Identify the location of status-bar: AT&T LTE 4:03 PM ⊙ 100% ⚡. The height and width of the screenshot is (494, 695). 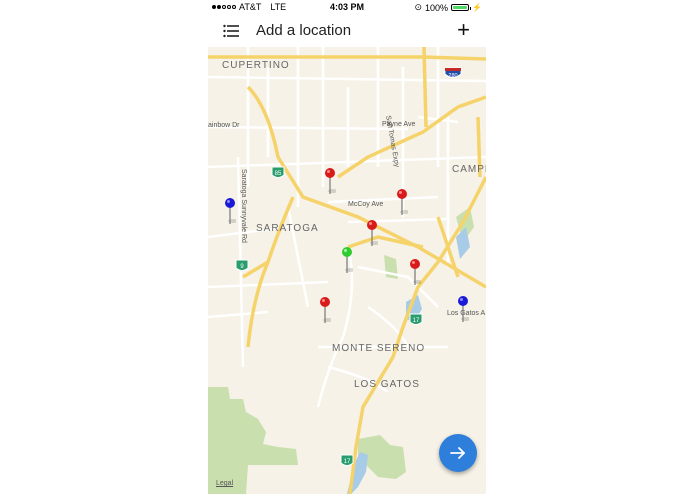
(347, 7).